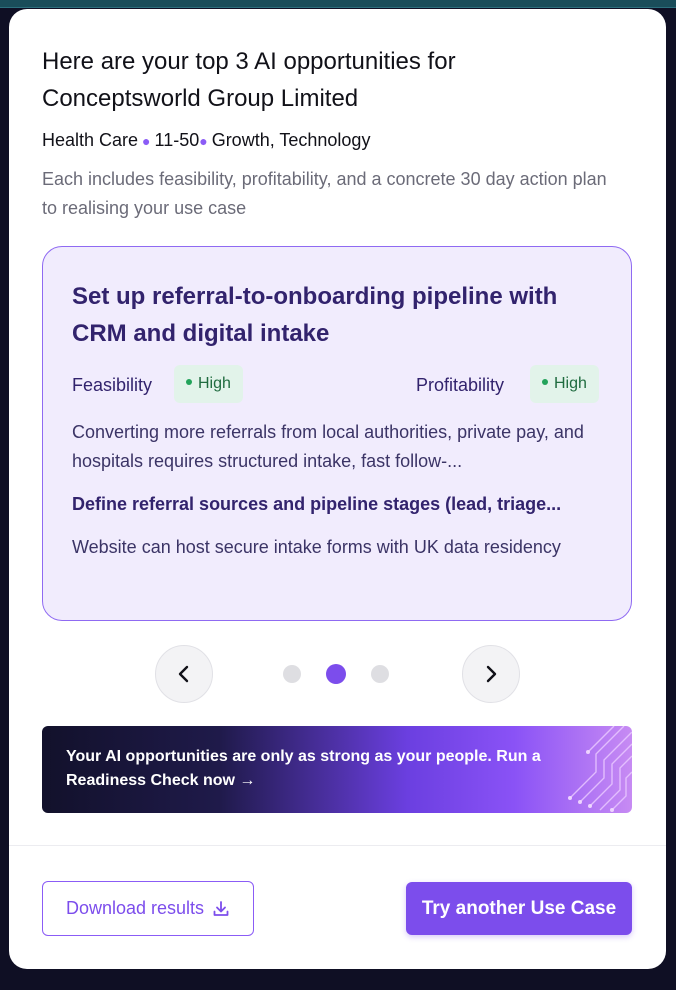 The width and height of the screenshot is (676, 990). I want to click on carousel-next-button, so click(491, 674).